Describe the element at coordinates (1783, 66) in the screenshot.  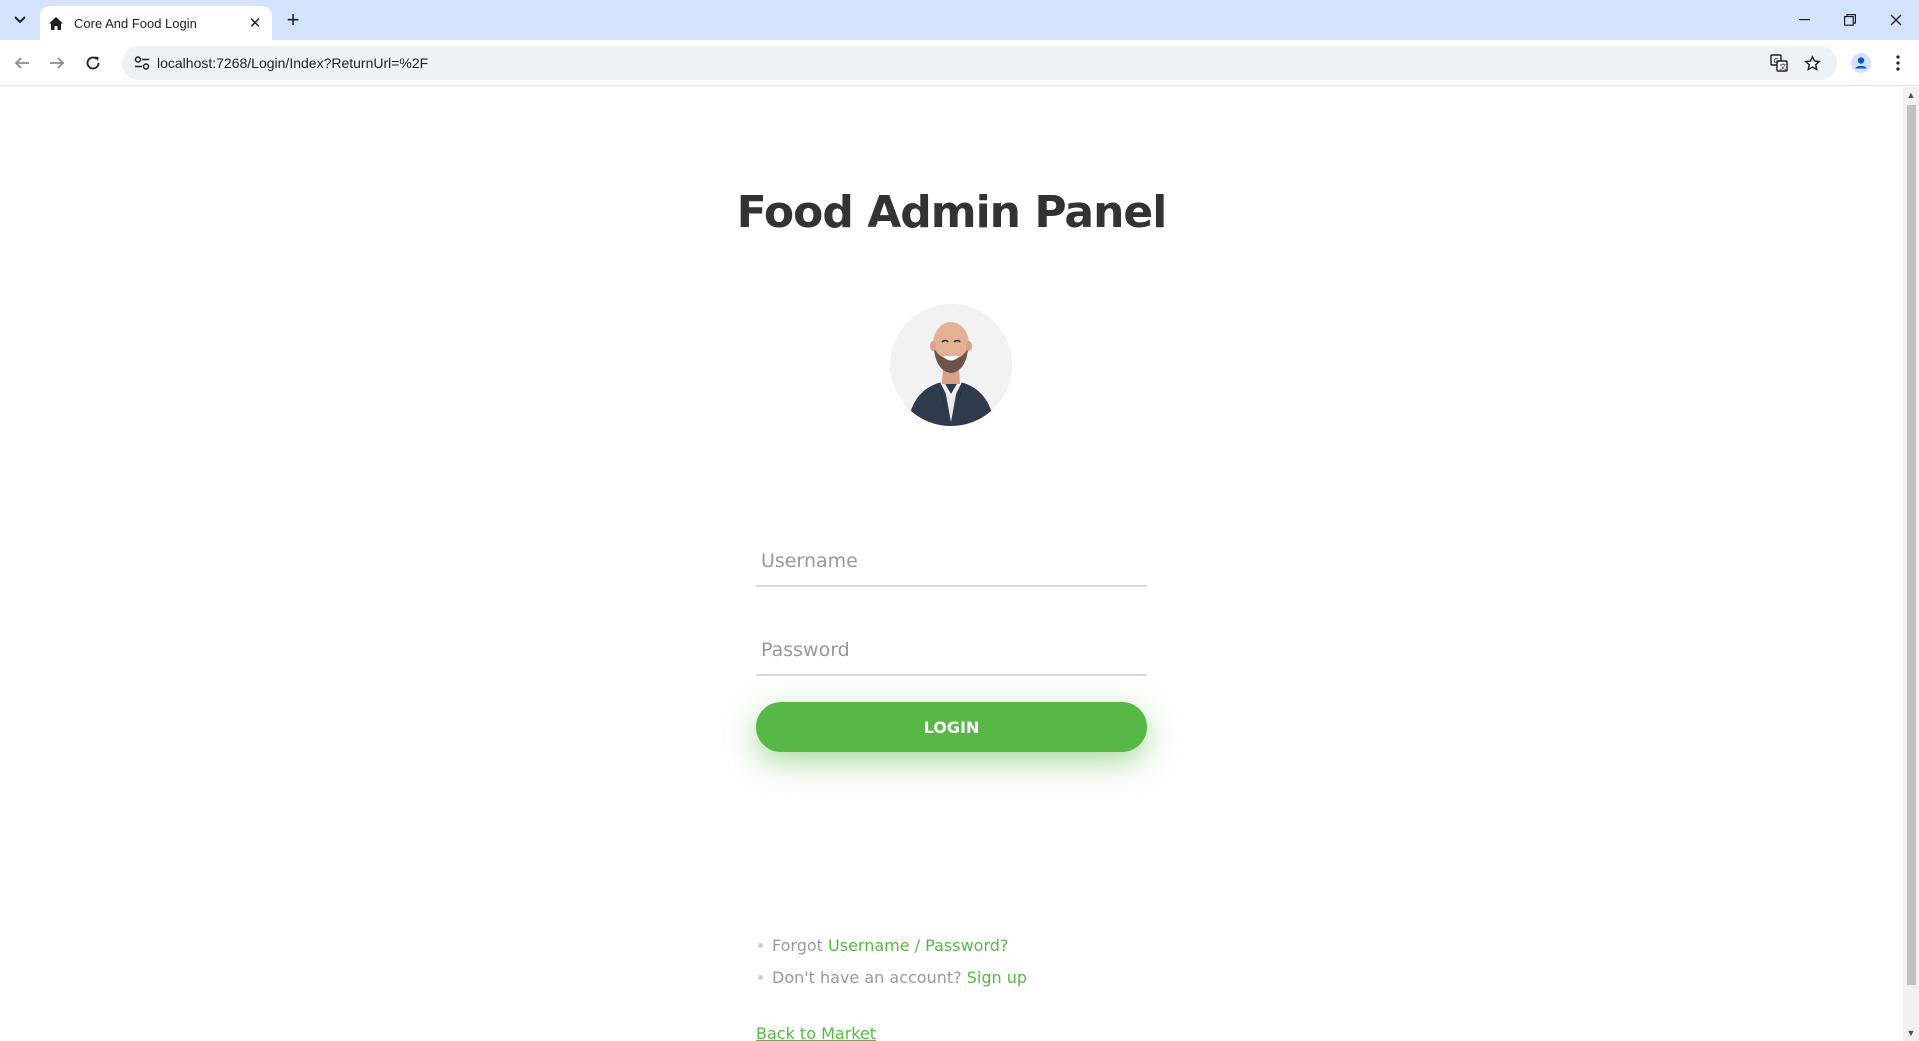
I see `svg-text: 文` at that location.